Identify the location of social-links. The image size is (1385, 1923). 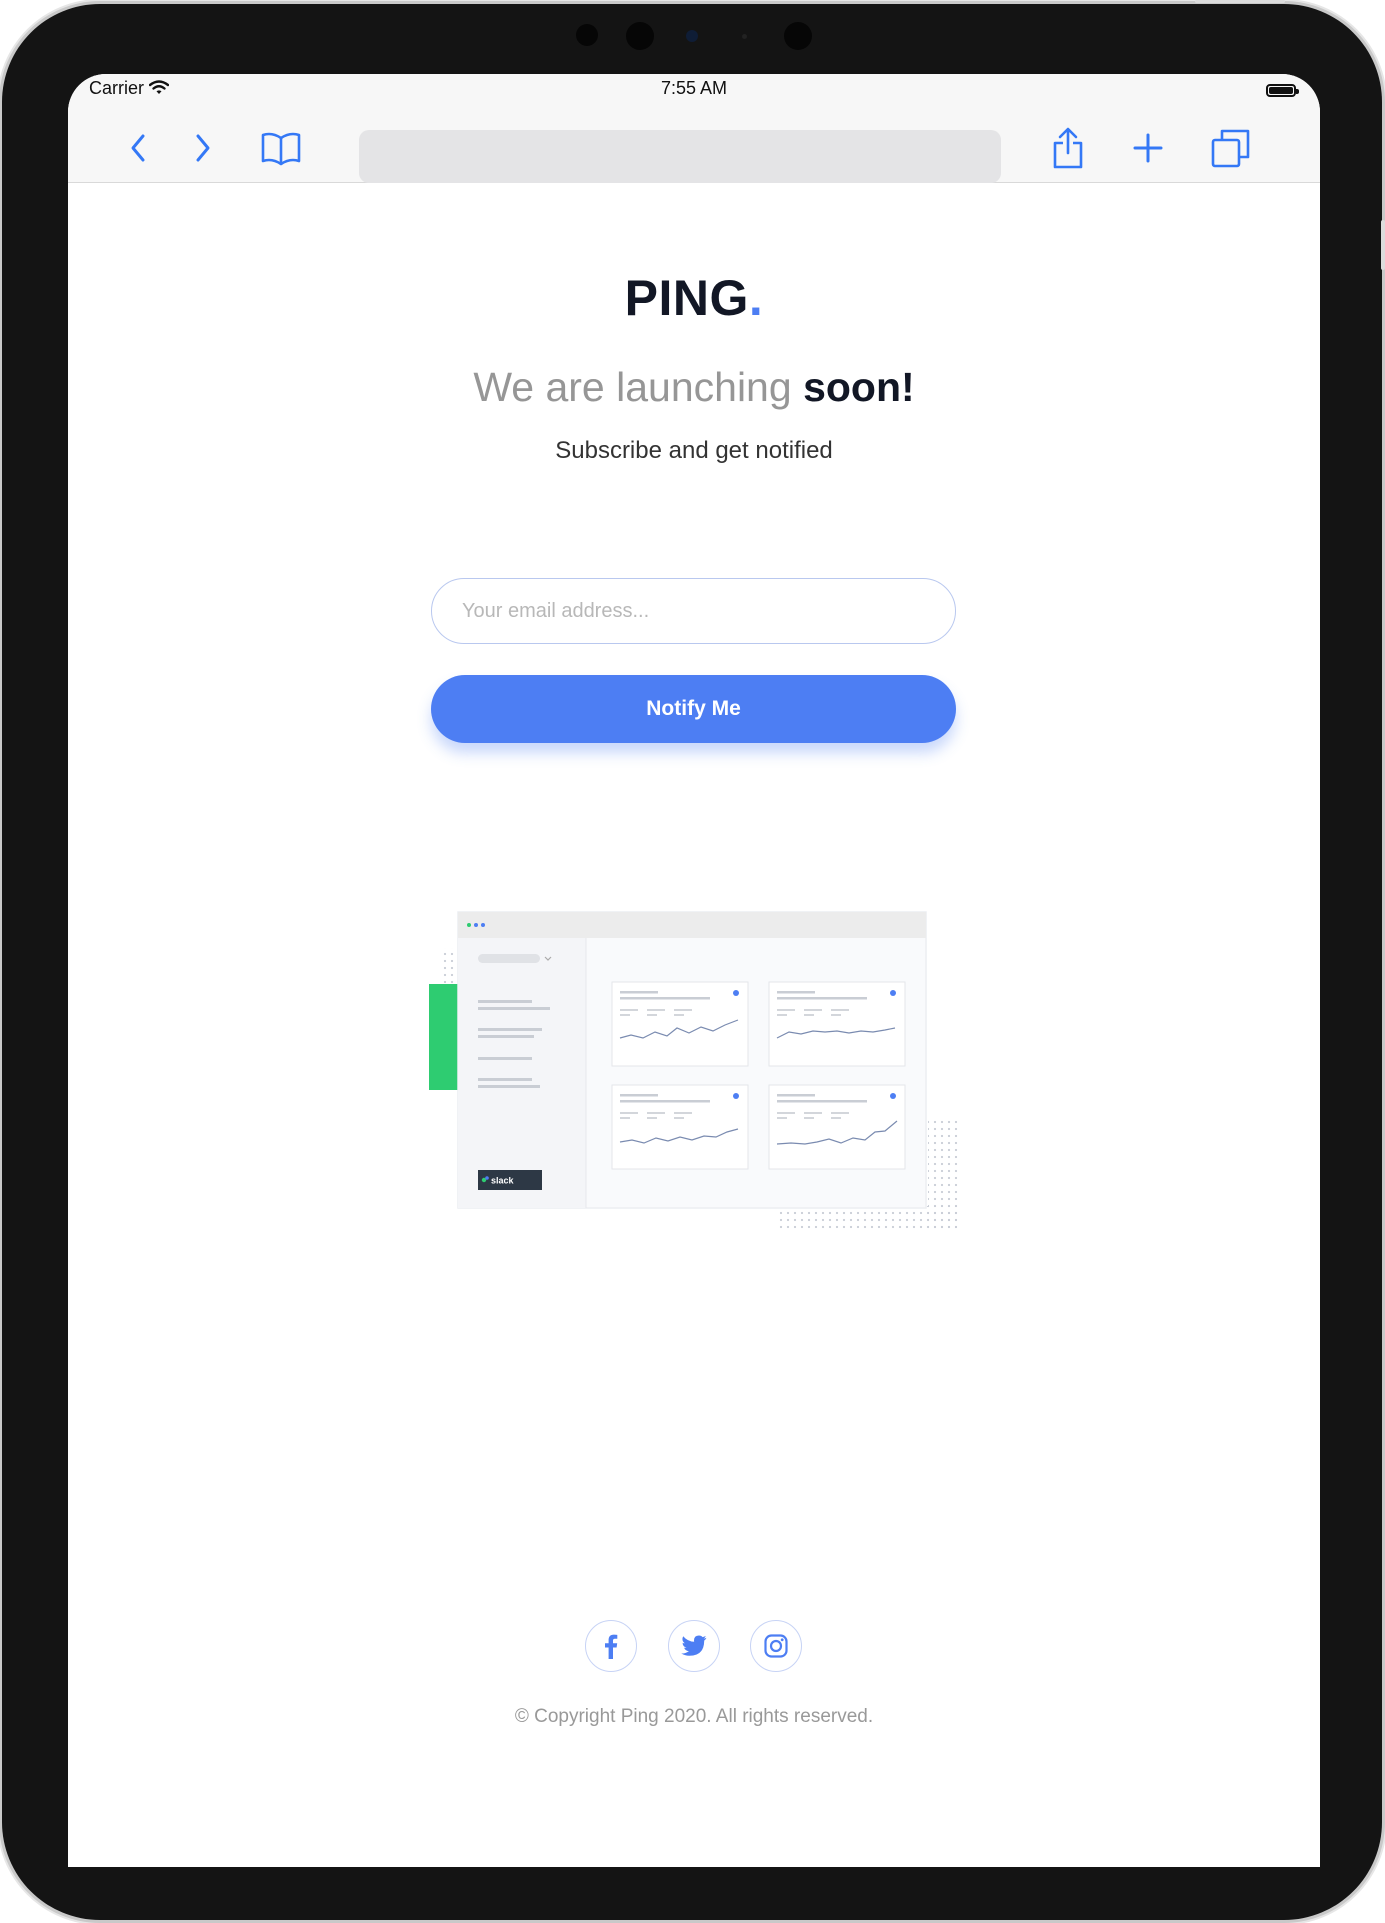
(694, 1647).